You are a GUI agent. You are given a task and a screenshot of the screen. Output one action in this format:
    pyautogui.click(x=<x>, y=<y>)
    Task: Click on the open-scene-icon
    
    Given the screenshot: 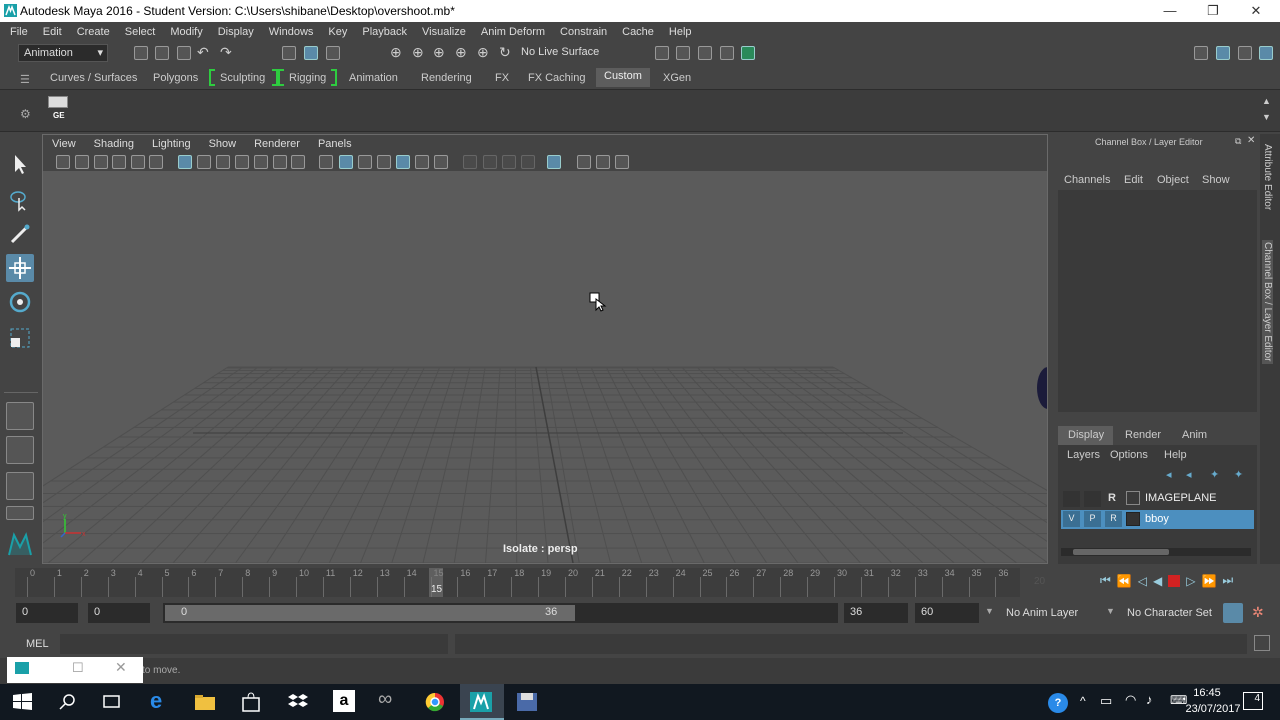 What is the action you would take?
    pyautogui.click(x=162, y=53)
    